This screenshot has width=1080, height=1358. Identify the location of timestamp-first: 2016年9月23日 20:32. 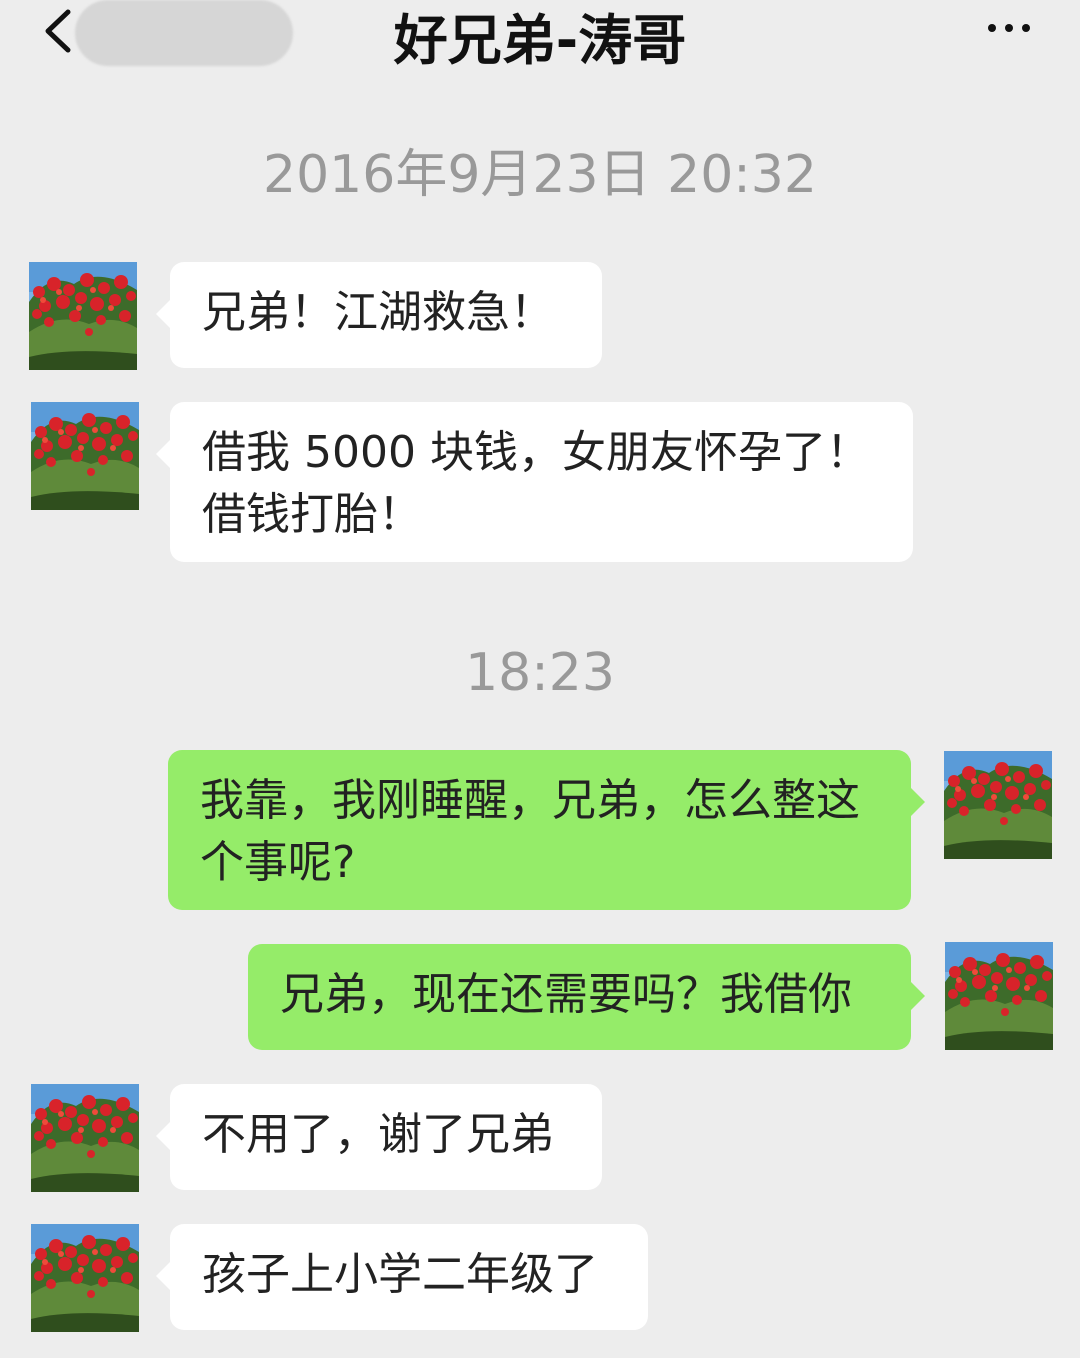
(540, 175).